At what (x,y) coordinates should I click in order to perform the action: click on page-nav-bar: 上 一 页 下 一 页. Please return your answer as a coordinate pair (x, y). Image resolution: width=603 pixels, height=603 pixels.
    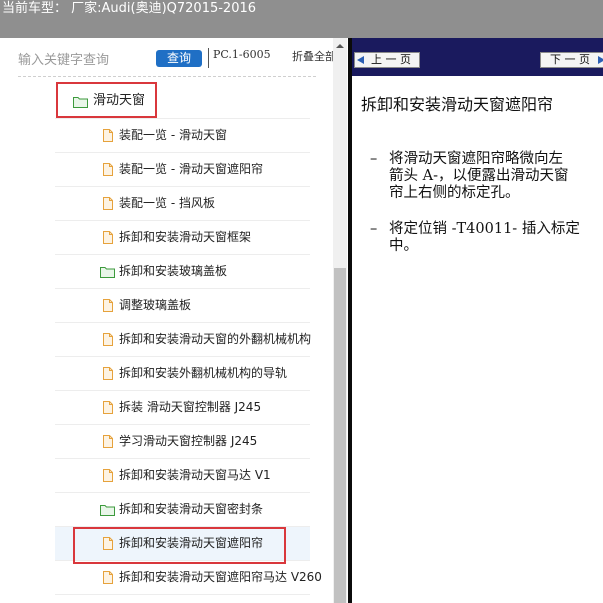
    Looking at the image, I should click on (477, 57).